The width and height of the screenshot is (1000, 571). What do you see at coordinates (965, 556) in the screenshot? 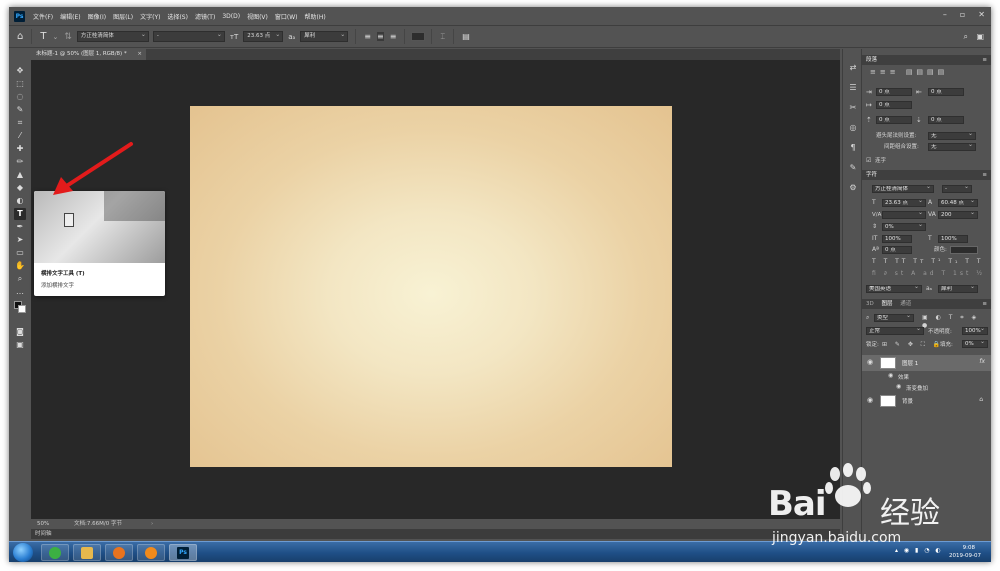
I see `clock-date: 2019-09-07` at bounding box center [965, 556].